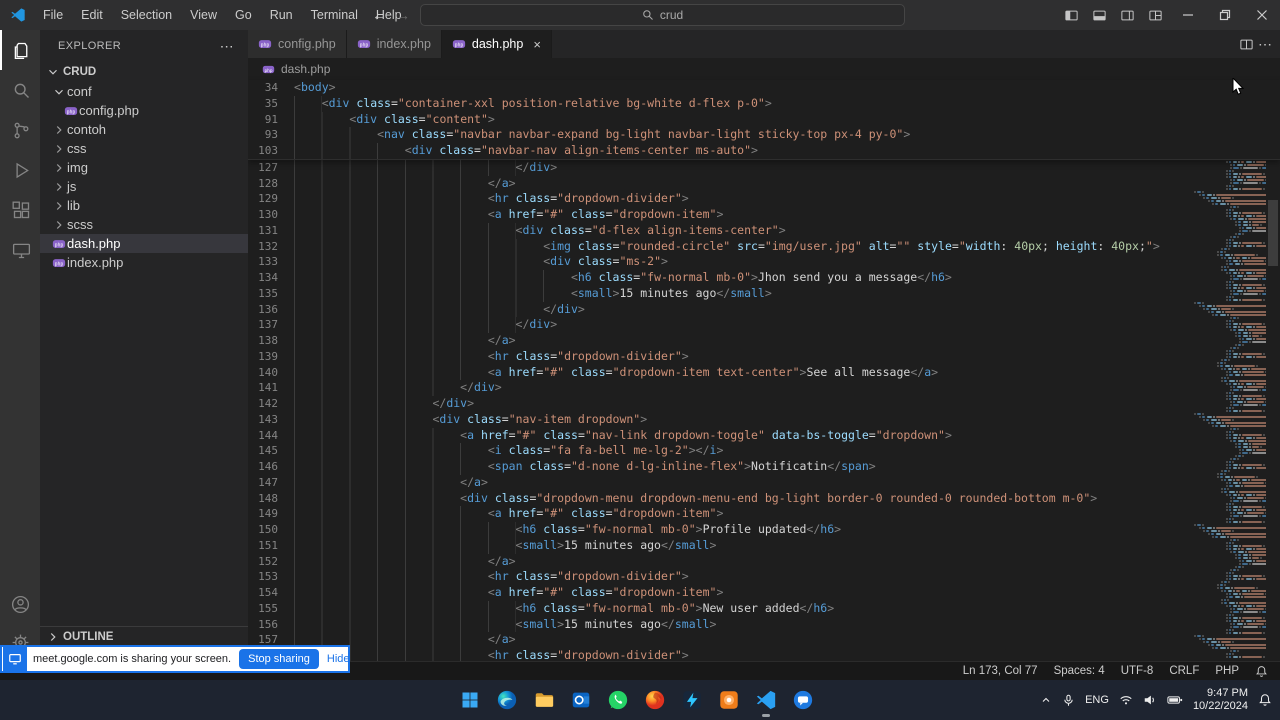 The width and height of the screenshot is (1280, 720). Describe the element at coordinates (379, 15) in the screenshot. I see `back-arrow-icon: ←` at that location.